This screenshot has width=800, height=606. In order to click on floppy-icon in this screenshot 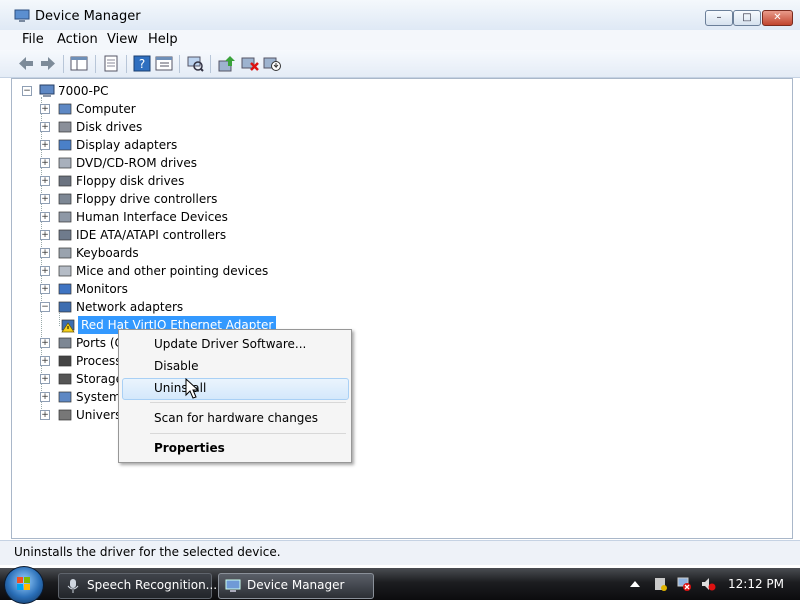, I will do `click(65, 181)`.